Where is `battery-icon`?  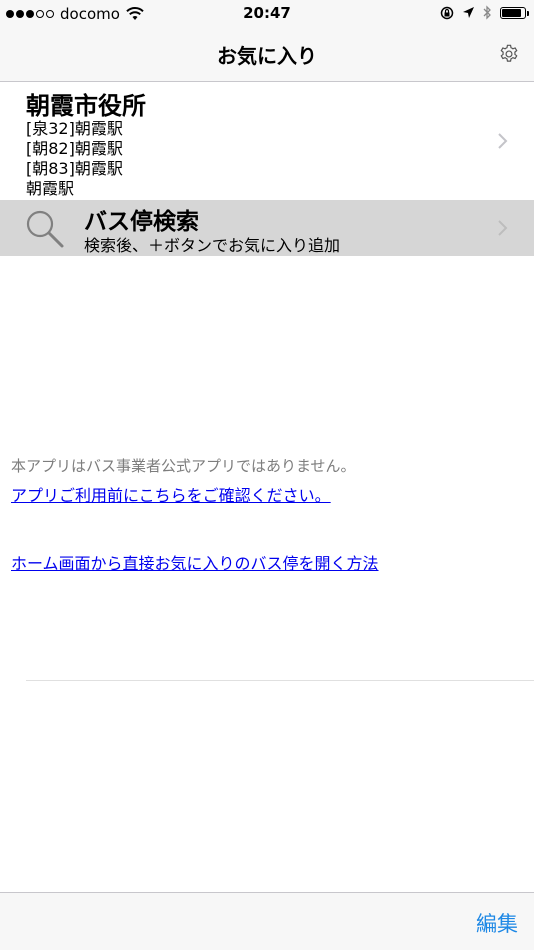 battery-icon is located at coordinates (514, 12).